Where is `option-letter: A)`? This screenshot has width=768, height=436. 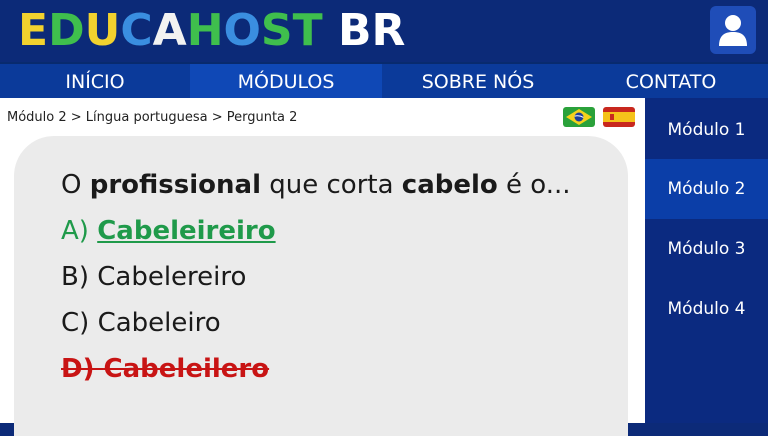
option-letter: A) is located at coordinates (79, 231).